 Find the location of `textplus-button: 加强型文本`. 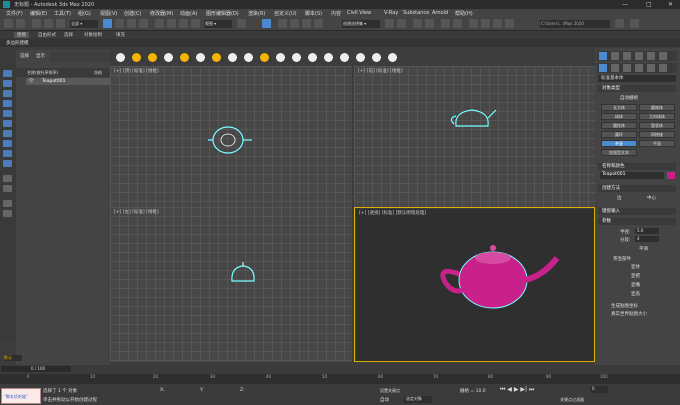

textplus-button: 加强型文本 is located at coordinates (619, 152).